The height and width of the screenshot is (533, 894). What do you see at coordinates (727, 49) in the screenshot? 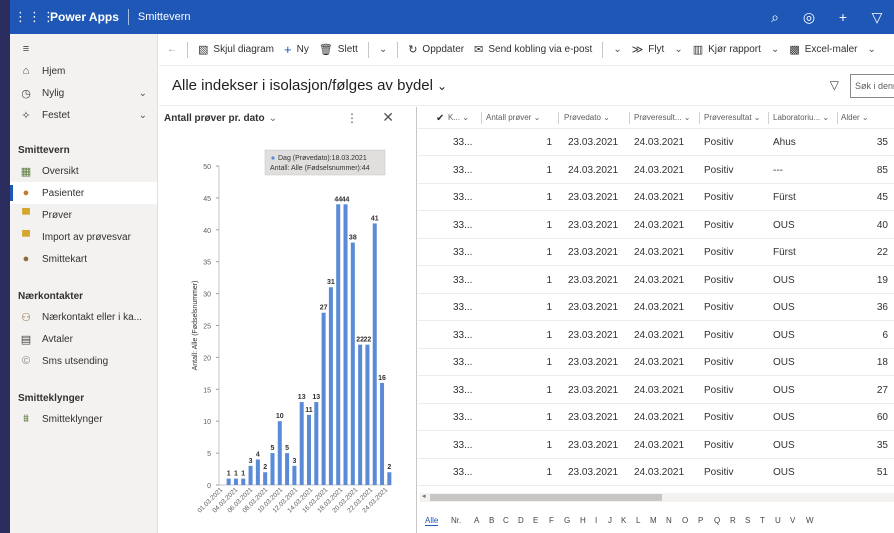
I see `run-report-button: ▥ Kjør rapport` at bounding box center [727, 49].